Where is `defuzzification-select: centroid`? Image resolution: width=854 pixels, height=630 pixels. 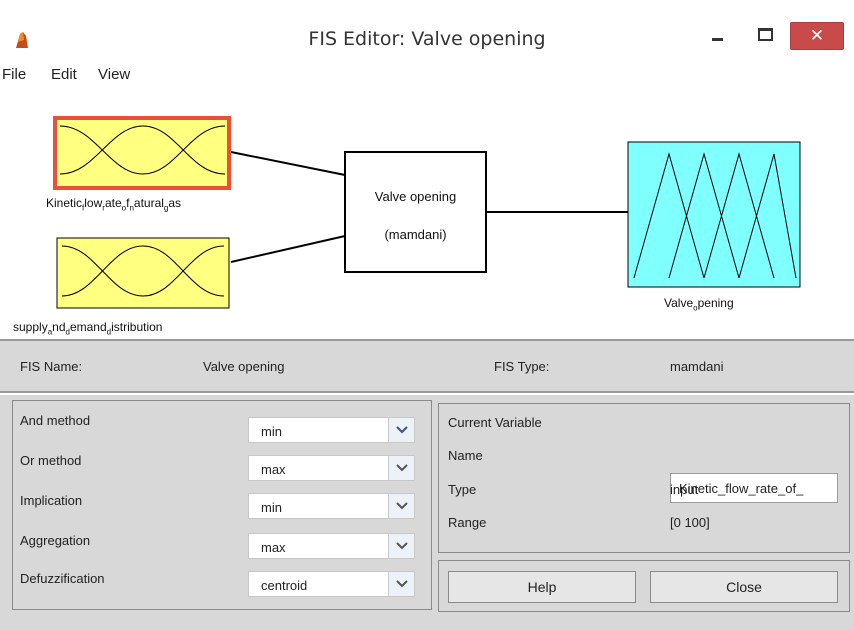 defuzzification-select: centroid is located at coordinates (331, 584).